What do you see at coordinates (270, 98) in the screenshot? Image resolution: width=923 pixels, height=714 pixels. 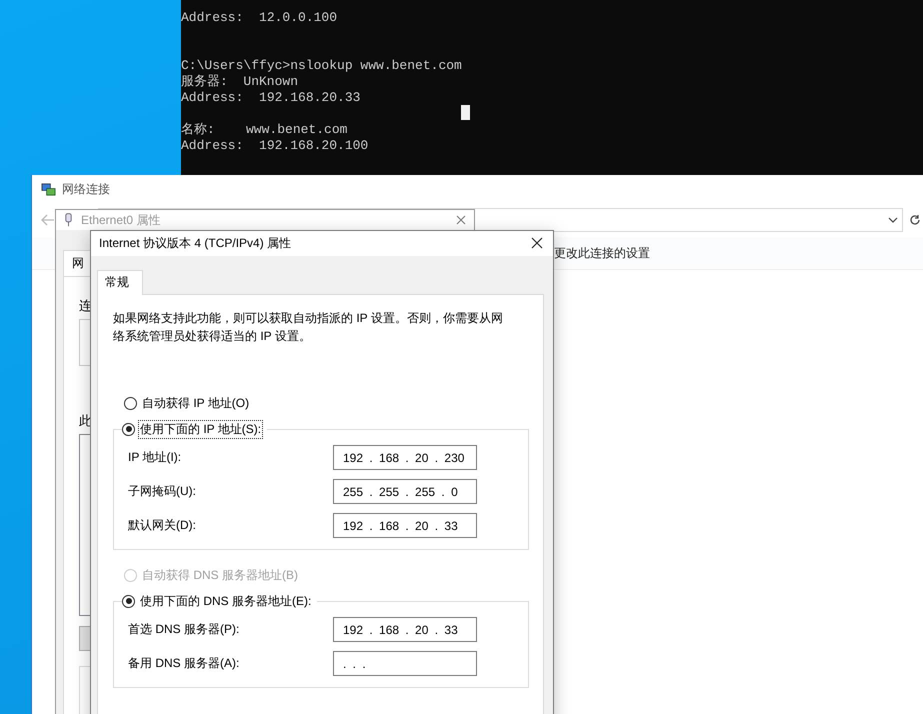 I see `console-line: Address: 192.168.20.33` at bounding box center [270, 98].